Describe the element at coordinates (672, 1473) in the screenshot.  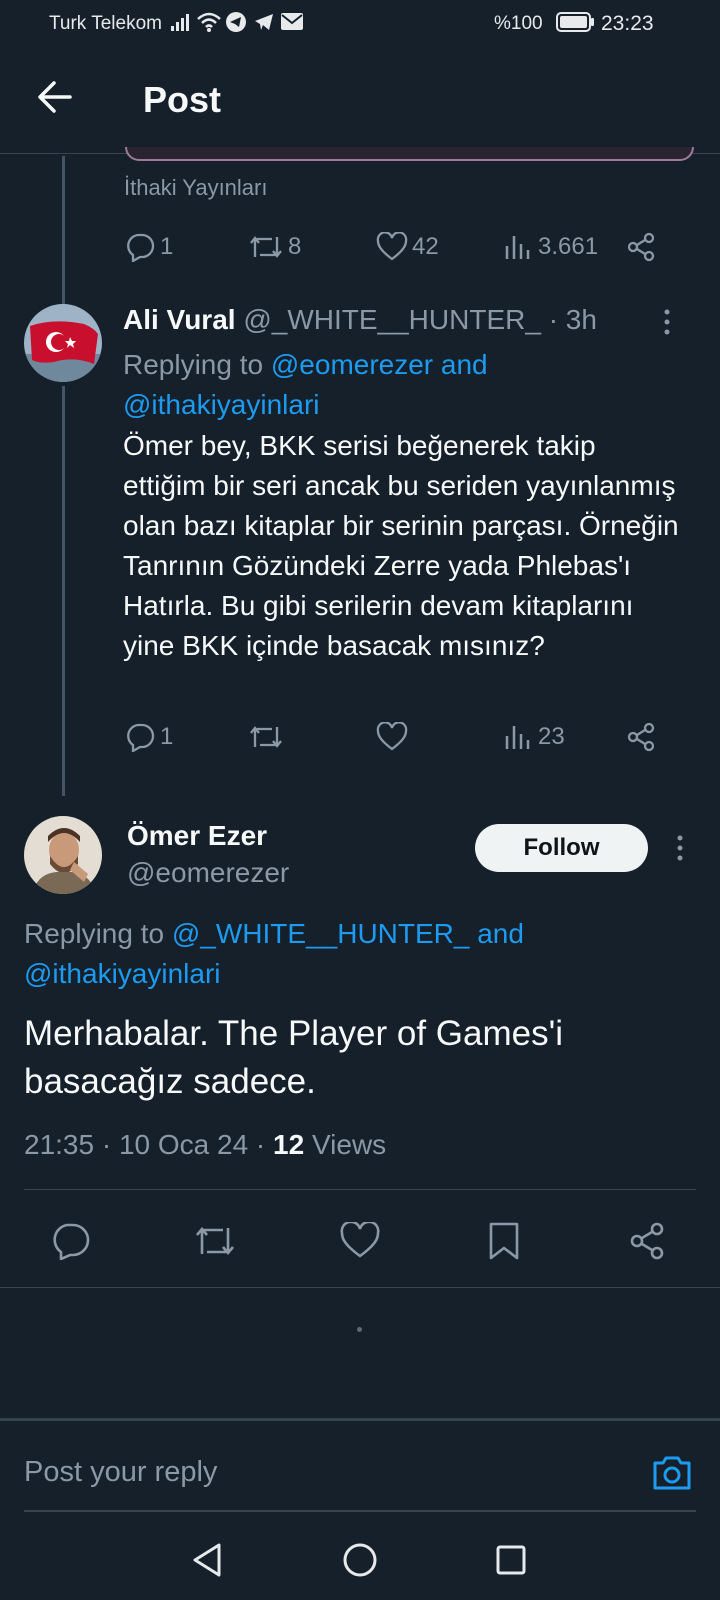
I see `camera-icon` at that location.